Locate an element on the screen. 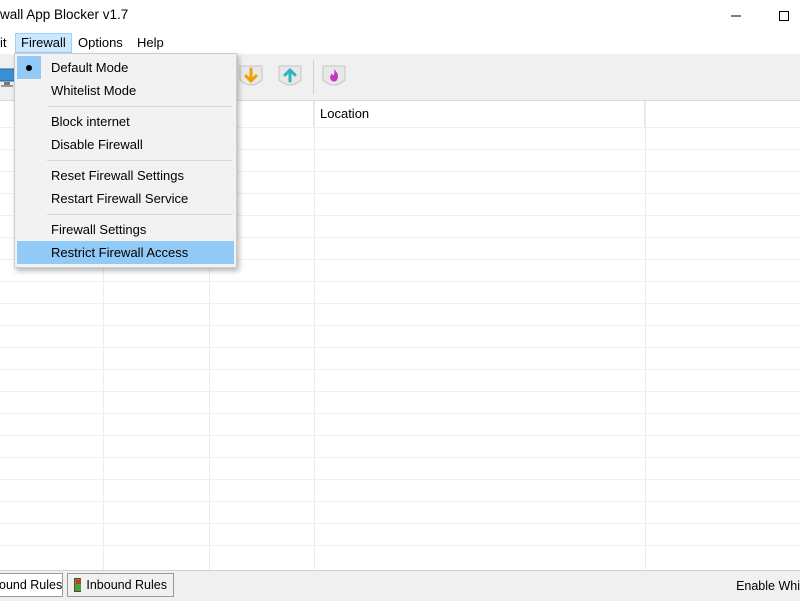  tab-outbound-rules: ound Rules is located at coordinates (31, 585).